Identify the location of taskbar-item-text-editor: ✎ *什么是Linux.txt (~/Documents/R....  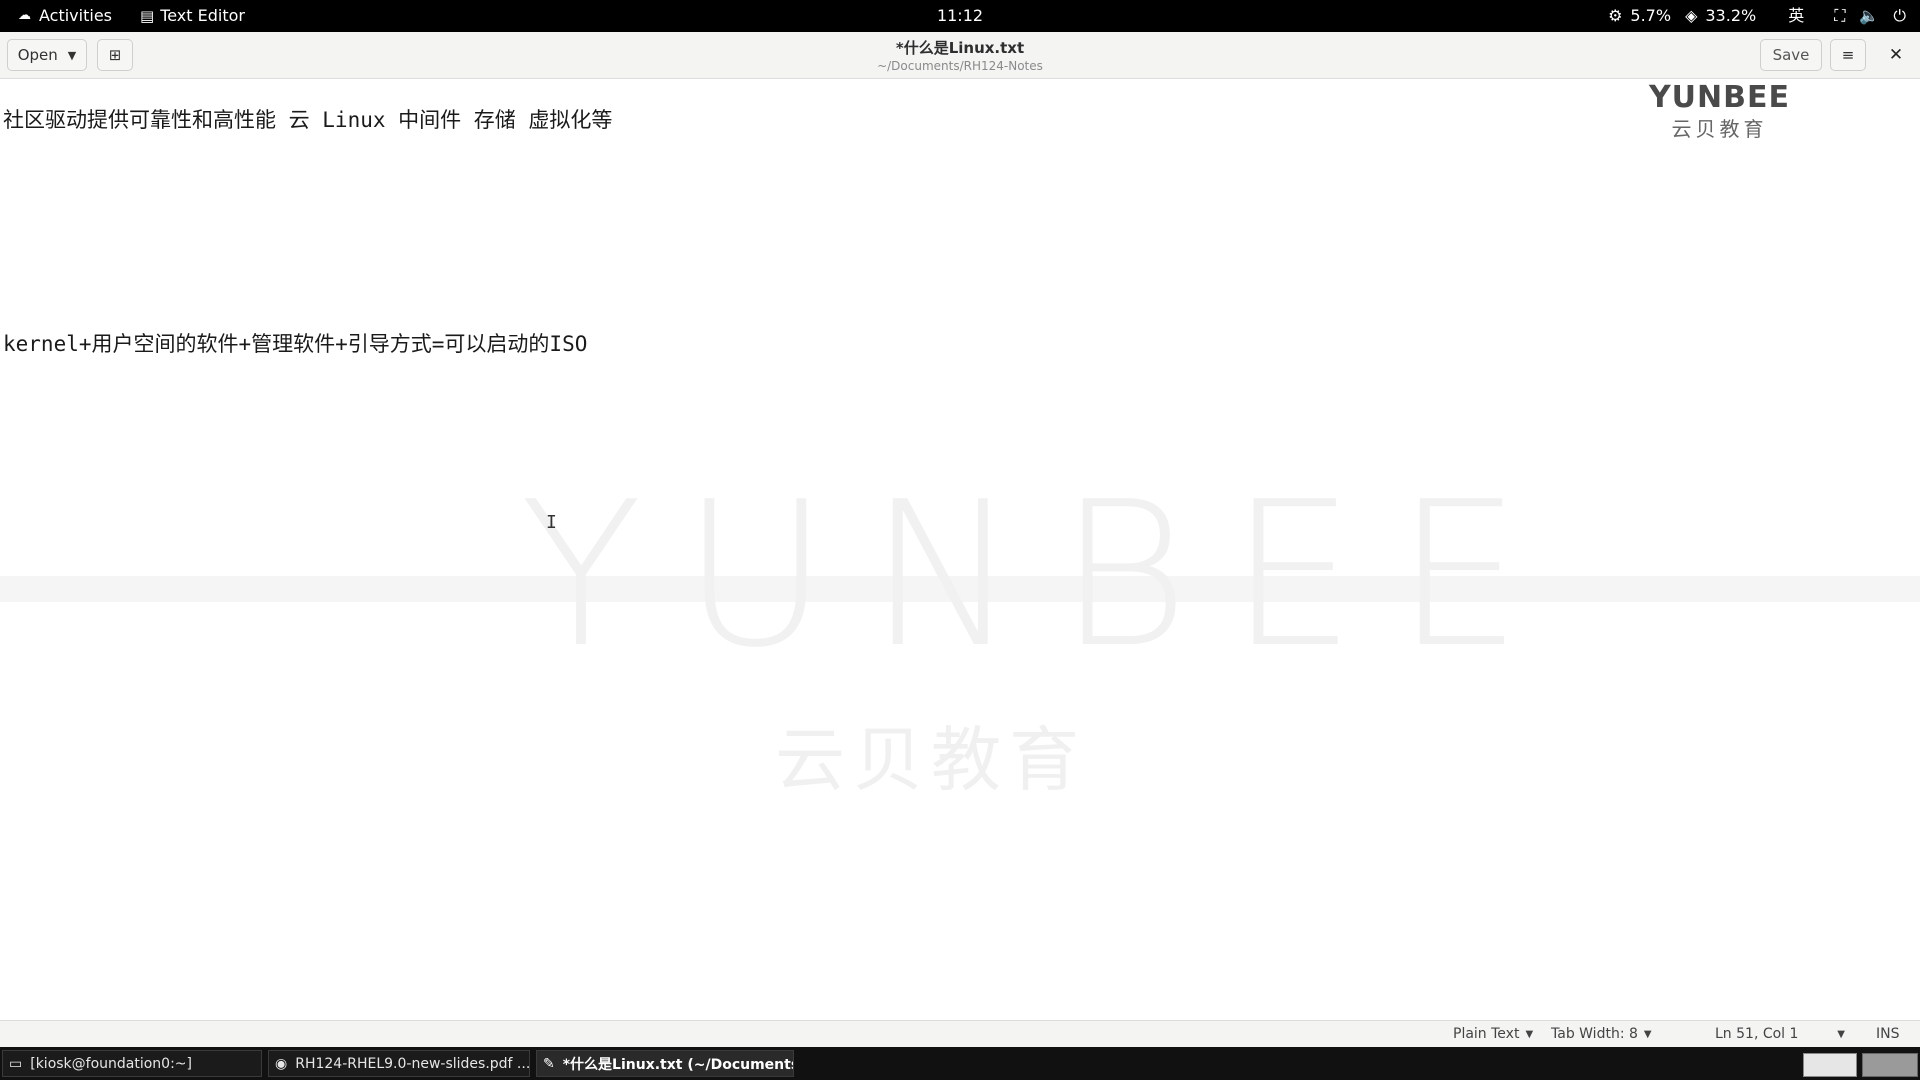
(665, 1063).